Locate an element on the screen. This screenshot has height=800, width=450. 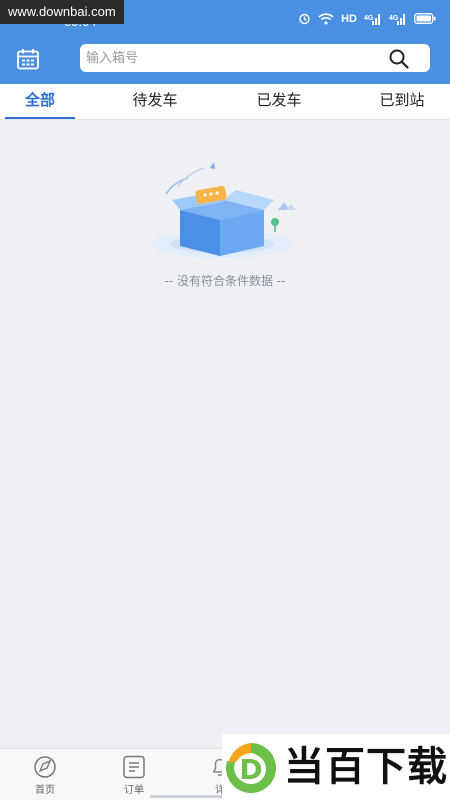
brand-watermark: D 当百下载 is located at coordinates (336, 767).